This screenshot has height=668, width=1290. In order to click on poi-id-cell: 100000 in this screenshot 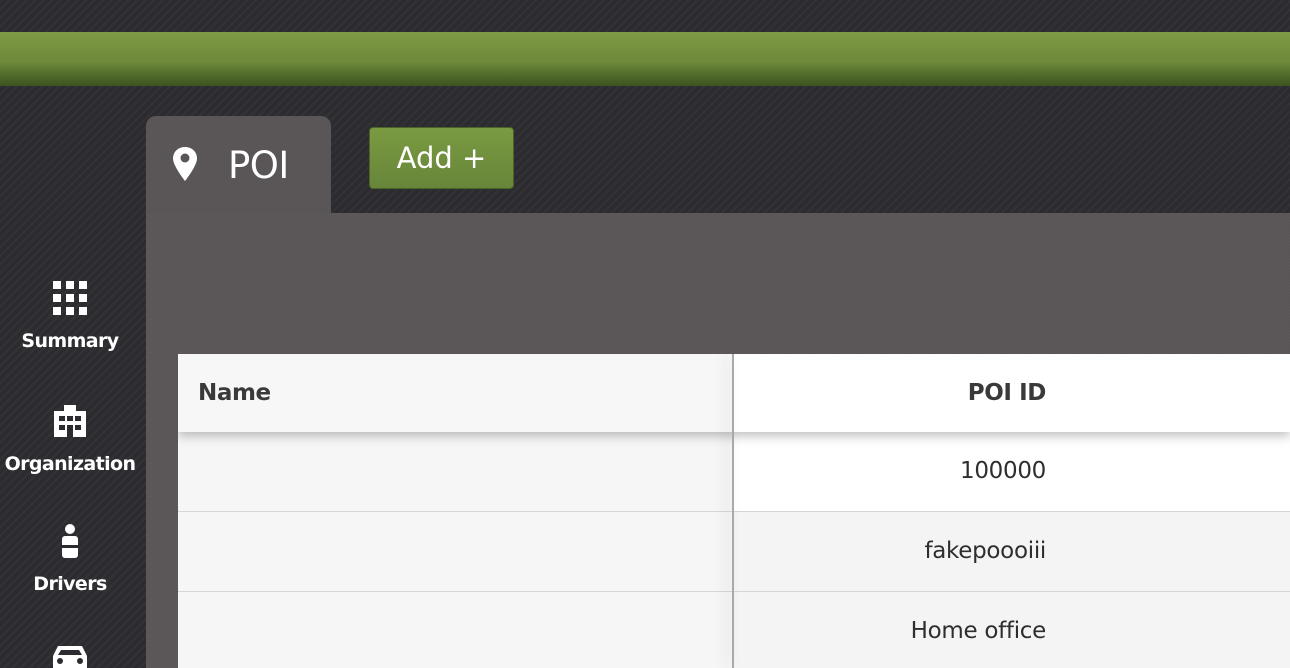, I will do `click(1003, 471)`.